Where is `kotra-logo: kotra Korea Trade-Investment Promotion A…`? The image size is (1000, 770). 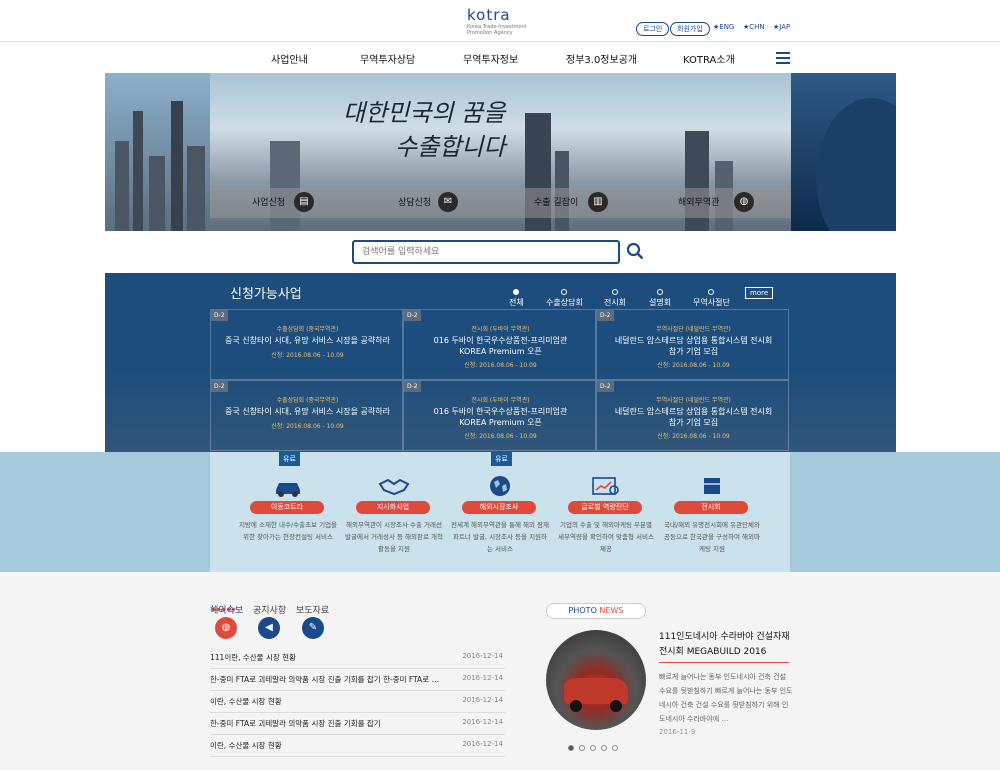 kotra-logo: kotra Korea Trade-Investment Promotion A… is located at coordinates (502, 21).